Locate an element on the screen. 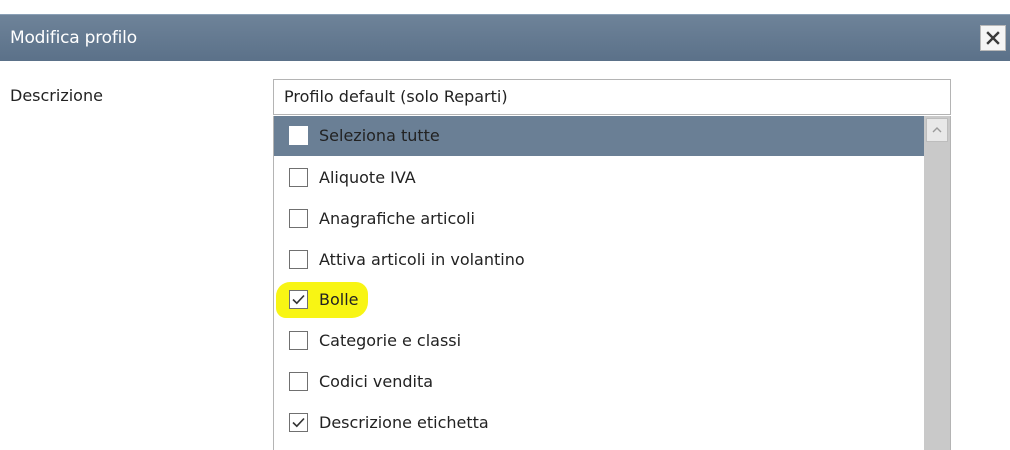 The width and height of the screenshot is (1010, 450). chevron-up-icon is located at coordinates (937, 130).